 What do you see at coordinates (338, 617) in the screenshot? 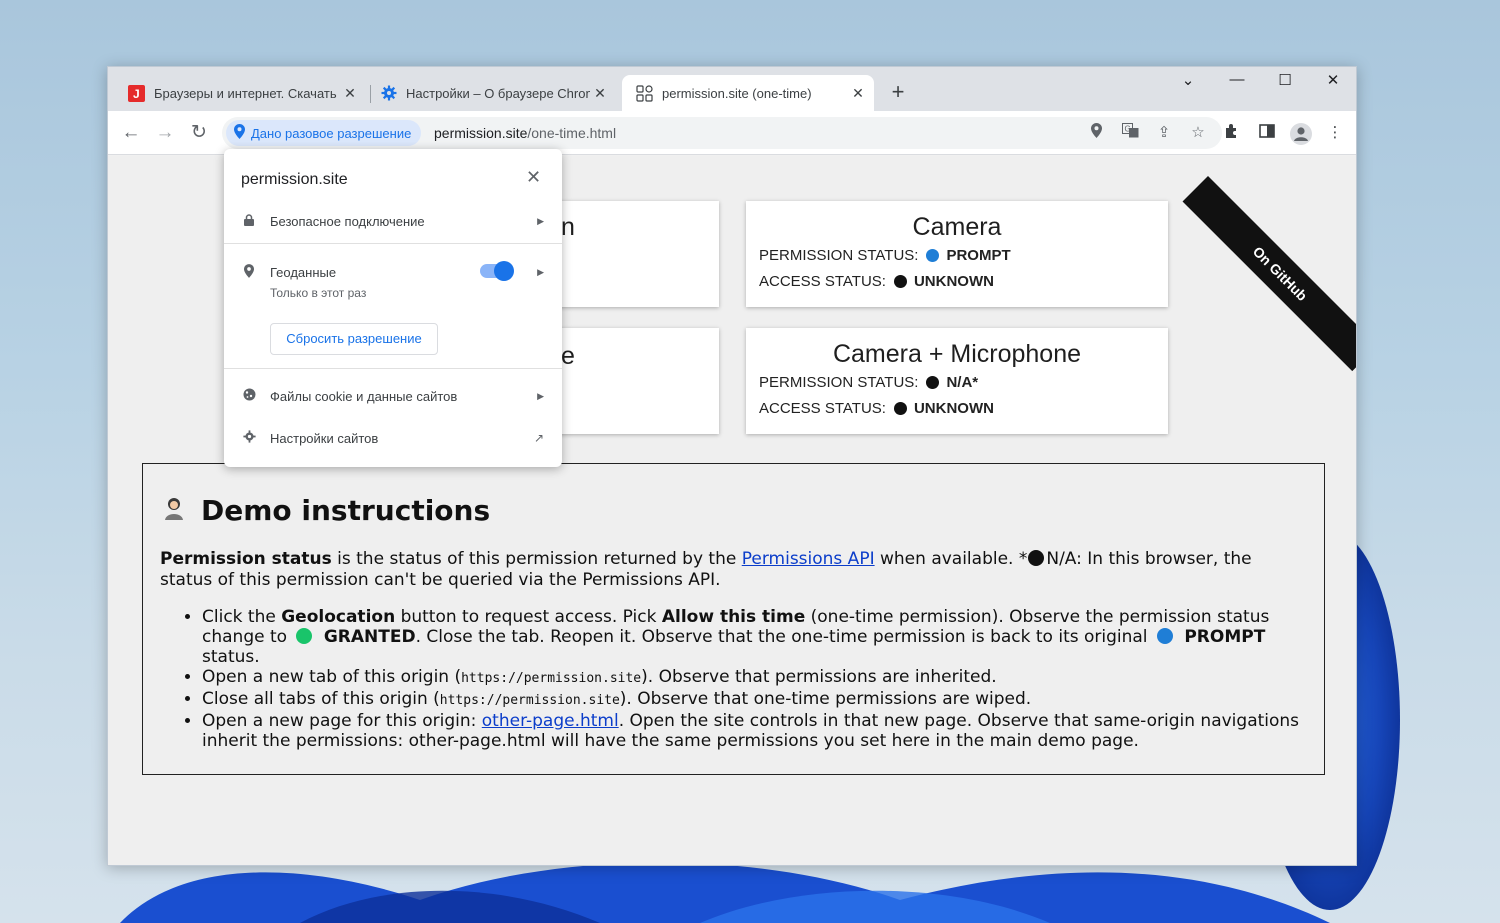
I see `item-bold: Geolocation` at bounding box center [338, 617].